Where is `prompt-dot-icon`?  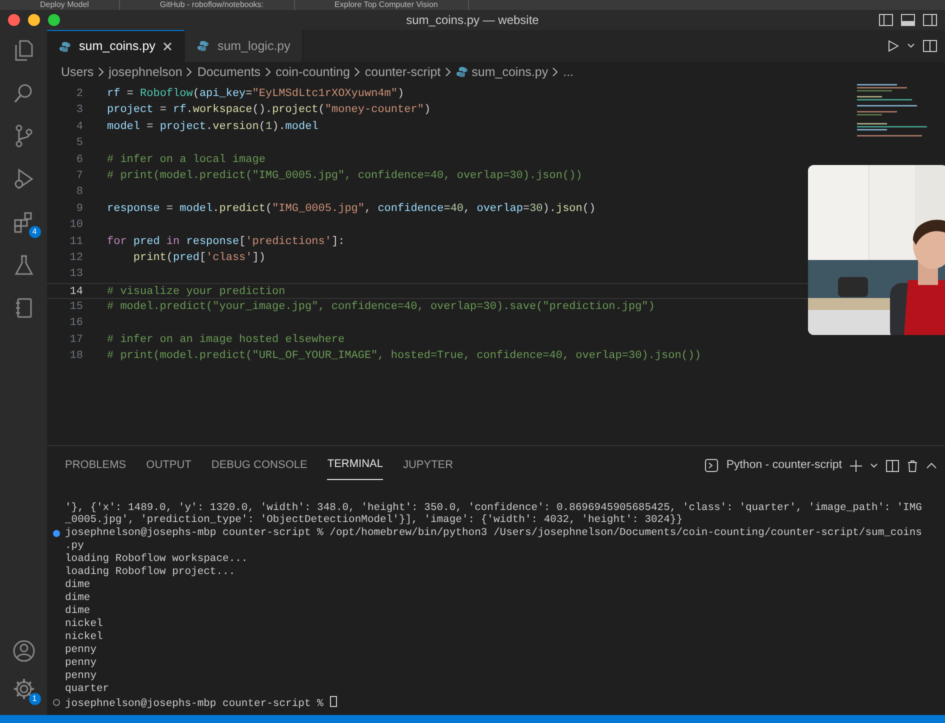 prompt-dot-icon is located at coordinates (56, 702).